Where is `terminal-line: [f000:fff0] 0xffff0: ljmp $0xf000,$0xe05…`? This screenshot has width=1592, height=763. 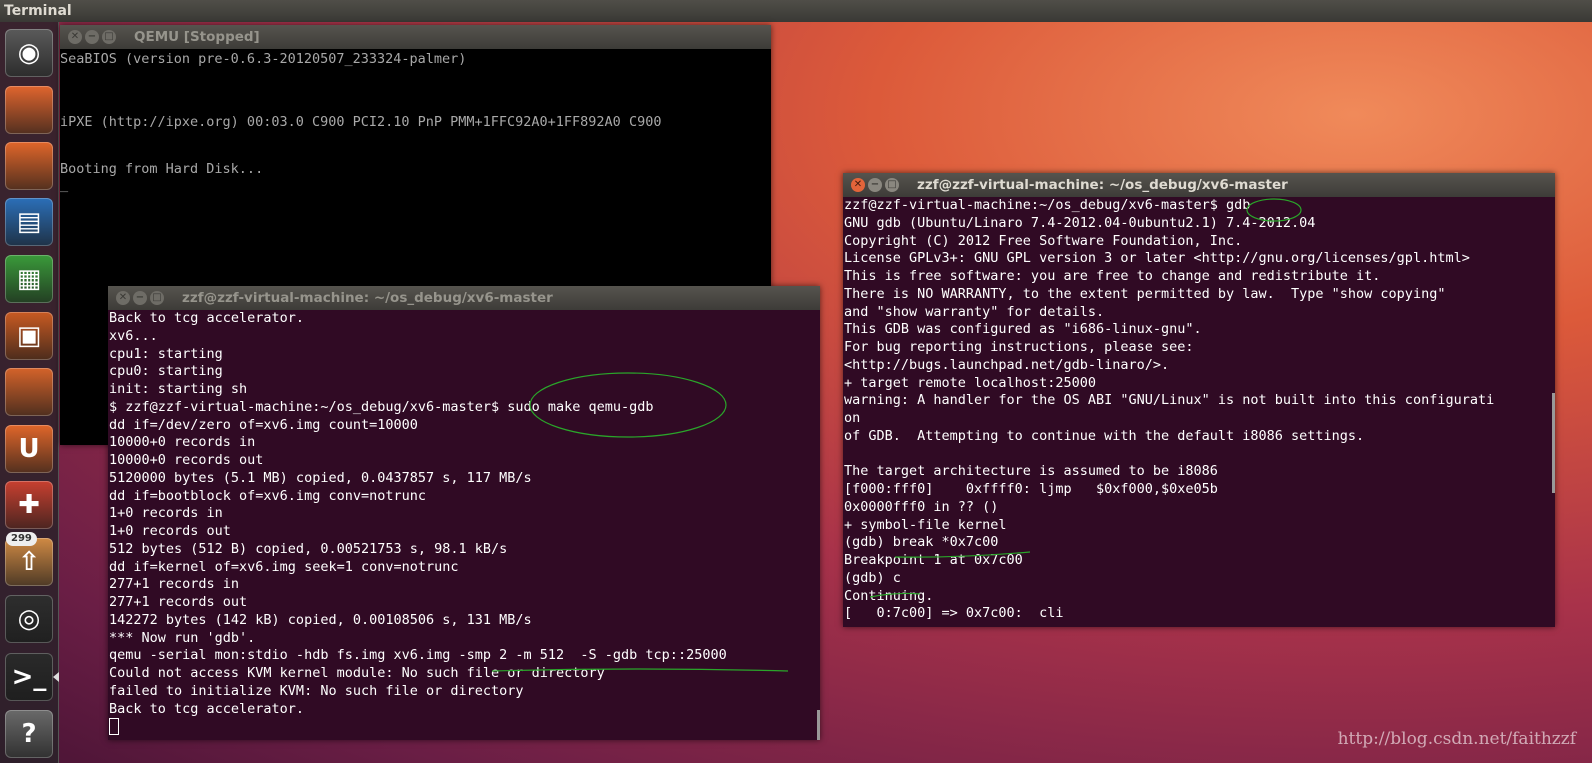 terminal-line: [f000:fff0] 0xffff0: ljmp $0xf000,$0xe05… is located at coordinates (1031, 489).